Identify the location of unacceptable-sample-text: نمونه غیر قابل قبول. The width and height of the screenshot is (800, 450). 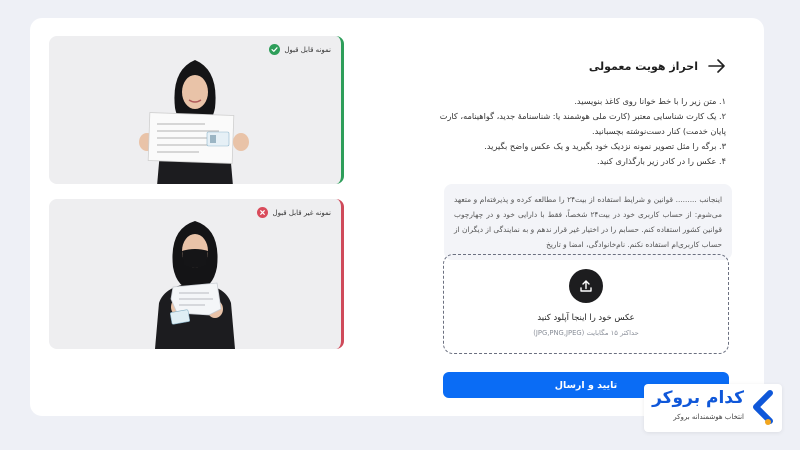
(301, 212).